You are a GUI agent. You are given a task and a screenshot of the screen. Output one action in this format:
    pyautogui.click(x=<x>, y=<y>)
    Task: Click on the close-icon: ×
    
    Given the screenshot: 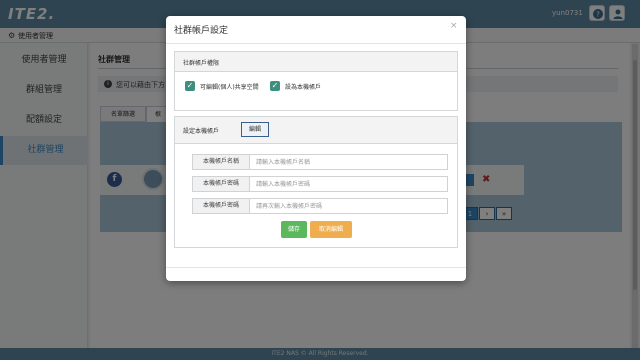 What is the action you would take?
    pyautogui.click(x=454, y=26)
    